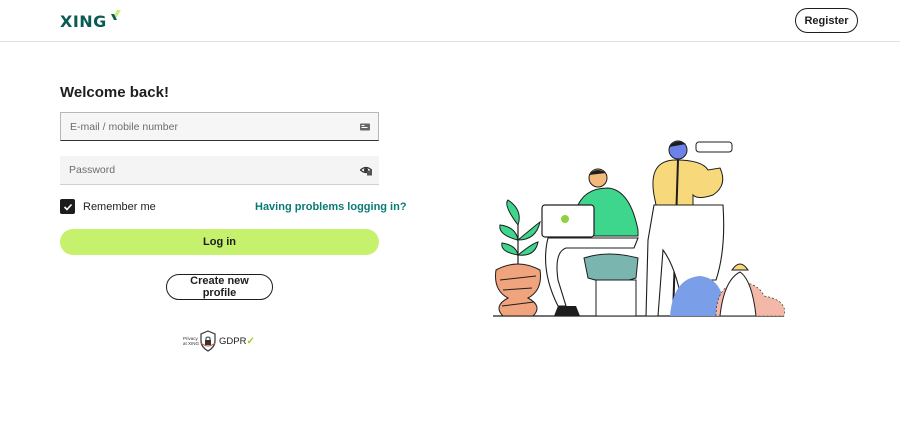 The height and width of the screenshot is (421, 900). Describe the element at coordinates (219, 242) in the screenshot. I see `login-button: Log in` at that location.